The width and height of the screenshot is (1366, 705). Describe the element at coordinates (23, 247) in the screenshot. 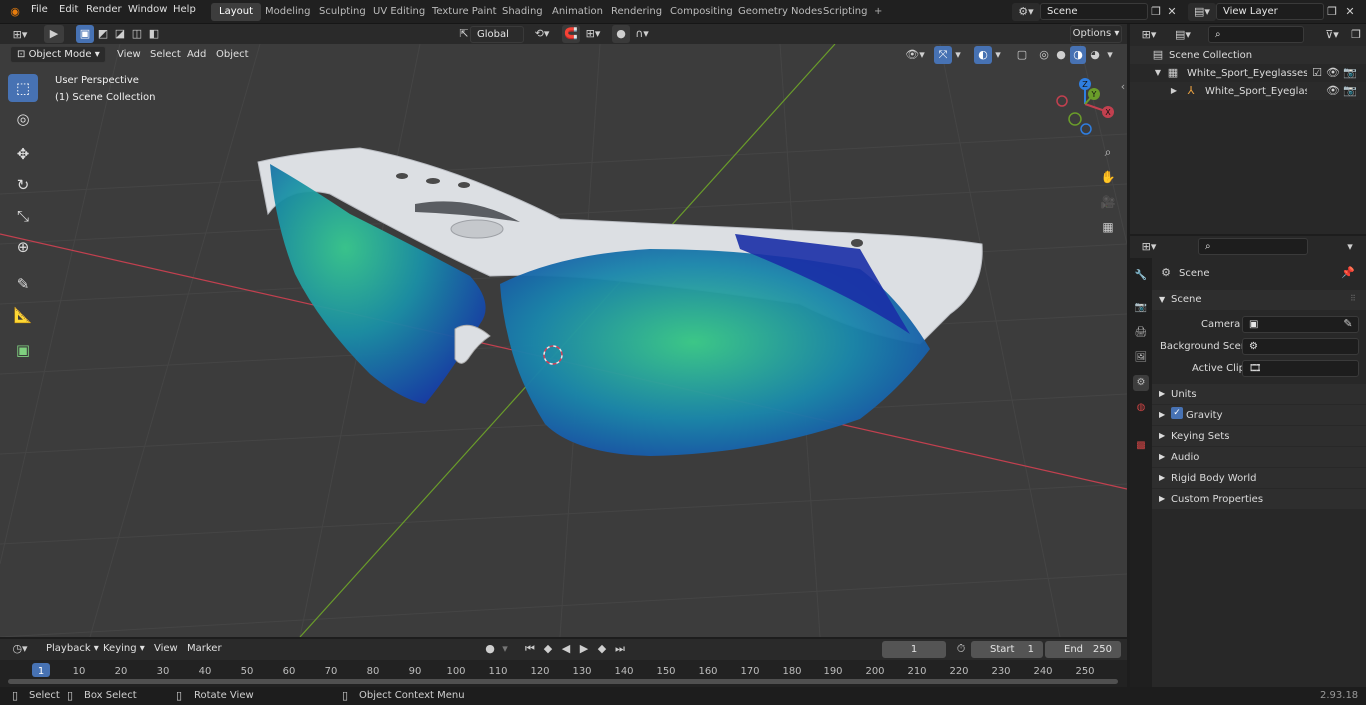

I see `transform-tool-icon: ⊕` at that location.